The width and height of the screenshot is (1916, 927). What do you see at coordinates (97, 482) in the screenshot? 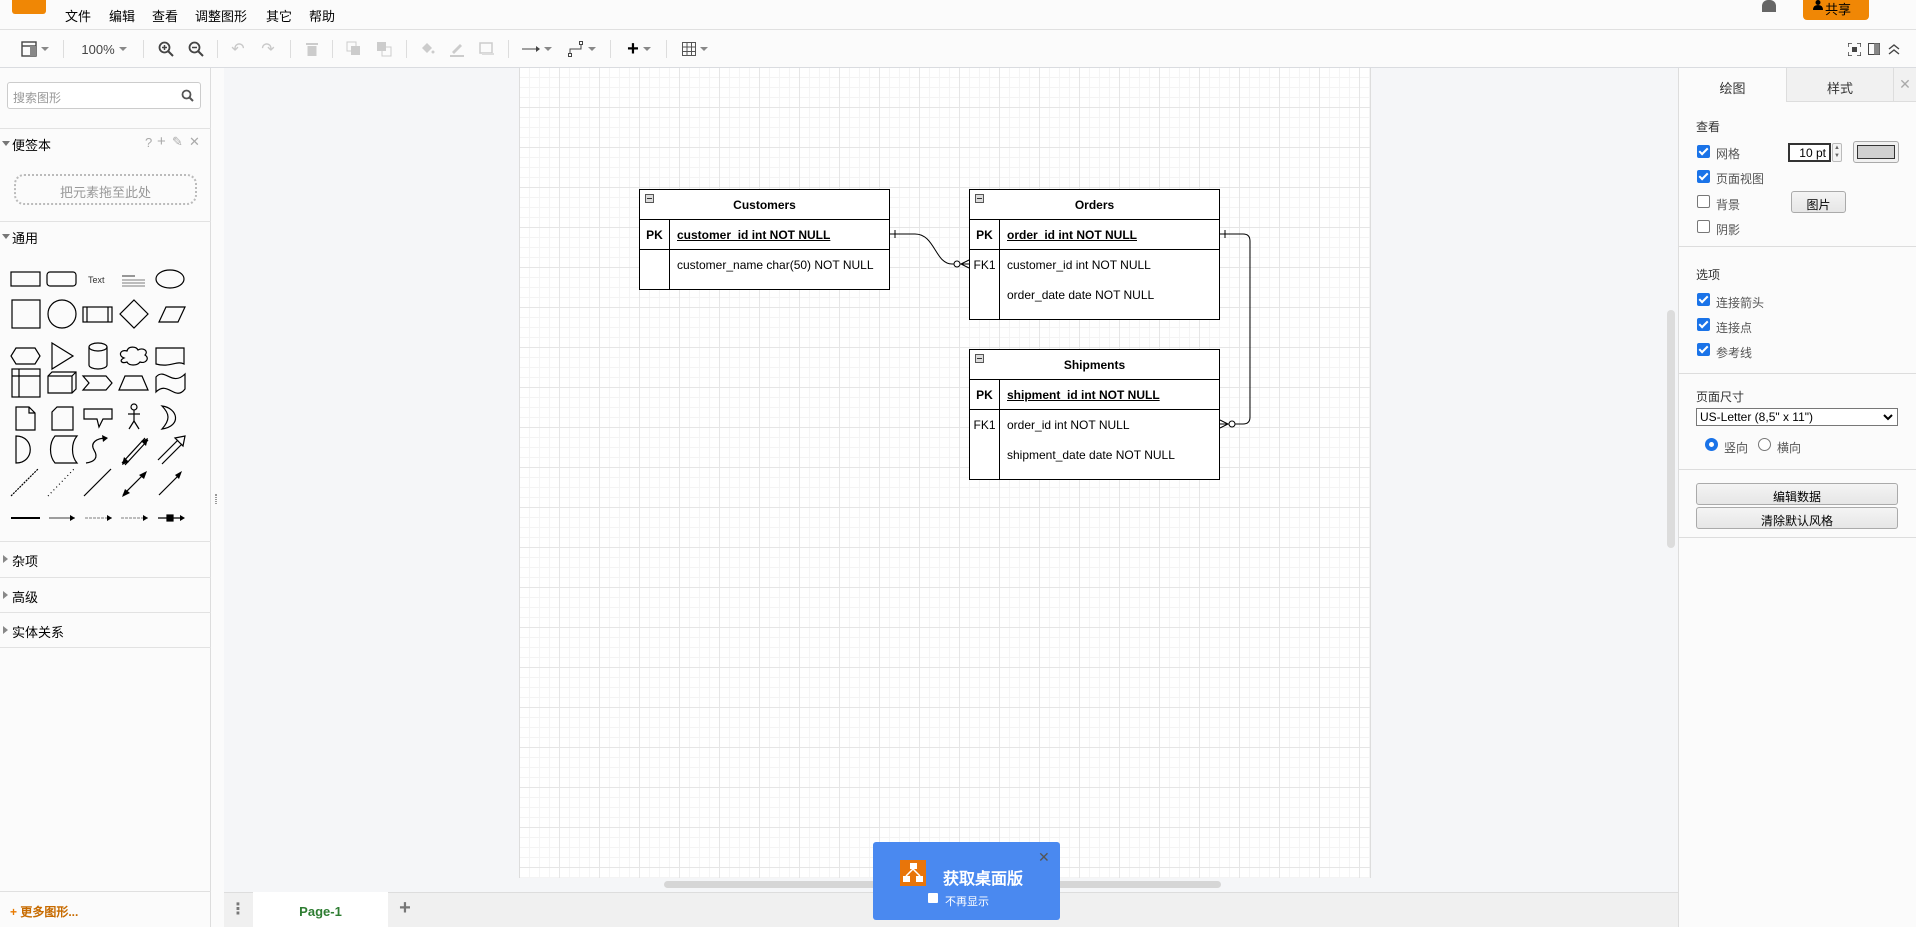
I see `shape-line` at bounding box center [97, 482].